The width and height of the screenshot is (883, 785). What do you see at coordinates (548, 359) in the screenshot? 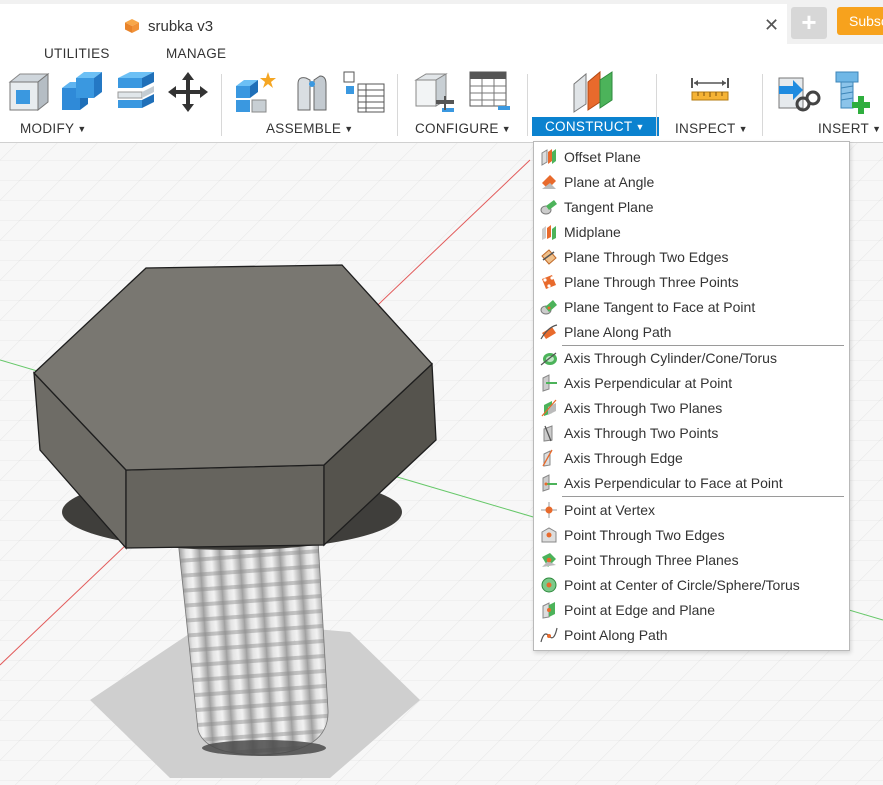
I see `axis-cylinder-icon` at bounding box center [548, 359].